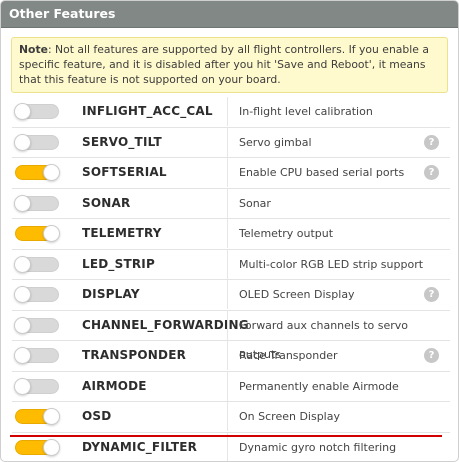 This screenshot has height=462, width=459. What do you see at coordinates (280, 233) in the screenshot?
I see `feature-description: Telemetry output` at bounding box center [280, 233].